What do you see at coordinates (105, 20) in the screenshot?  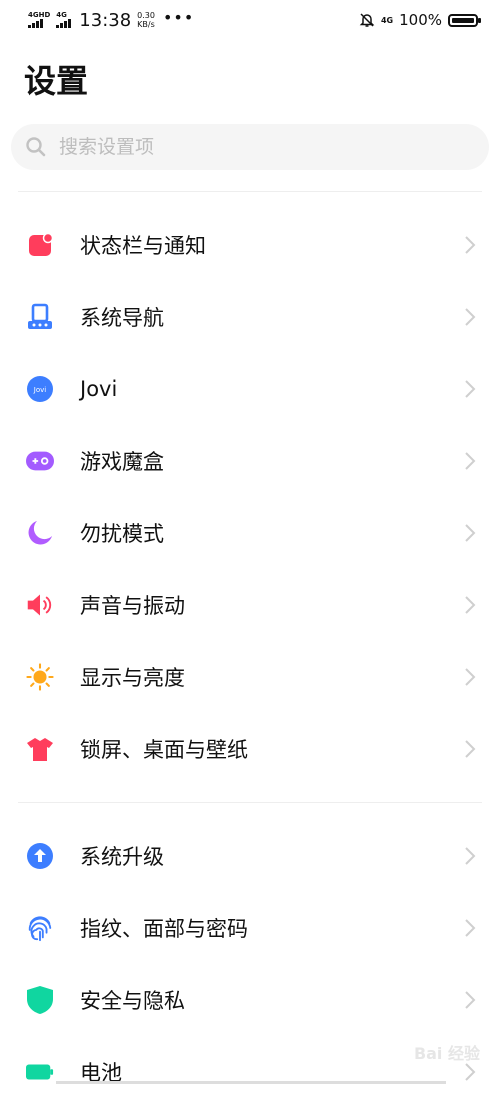 I see `clock: 13:38` at bounding box center [105, 20].